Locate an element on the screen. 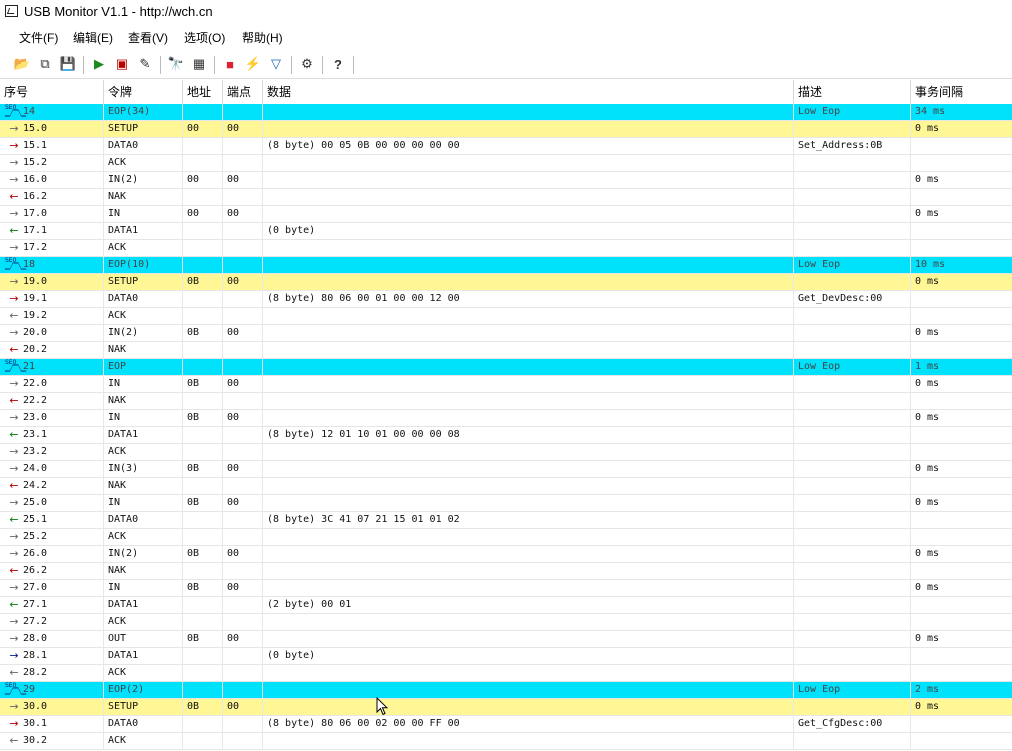 The width and height of the screenshot is (1012, 751). table-row: → 23.0 IN 0B 00 0 ms is located at coordinates (506, 418).